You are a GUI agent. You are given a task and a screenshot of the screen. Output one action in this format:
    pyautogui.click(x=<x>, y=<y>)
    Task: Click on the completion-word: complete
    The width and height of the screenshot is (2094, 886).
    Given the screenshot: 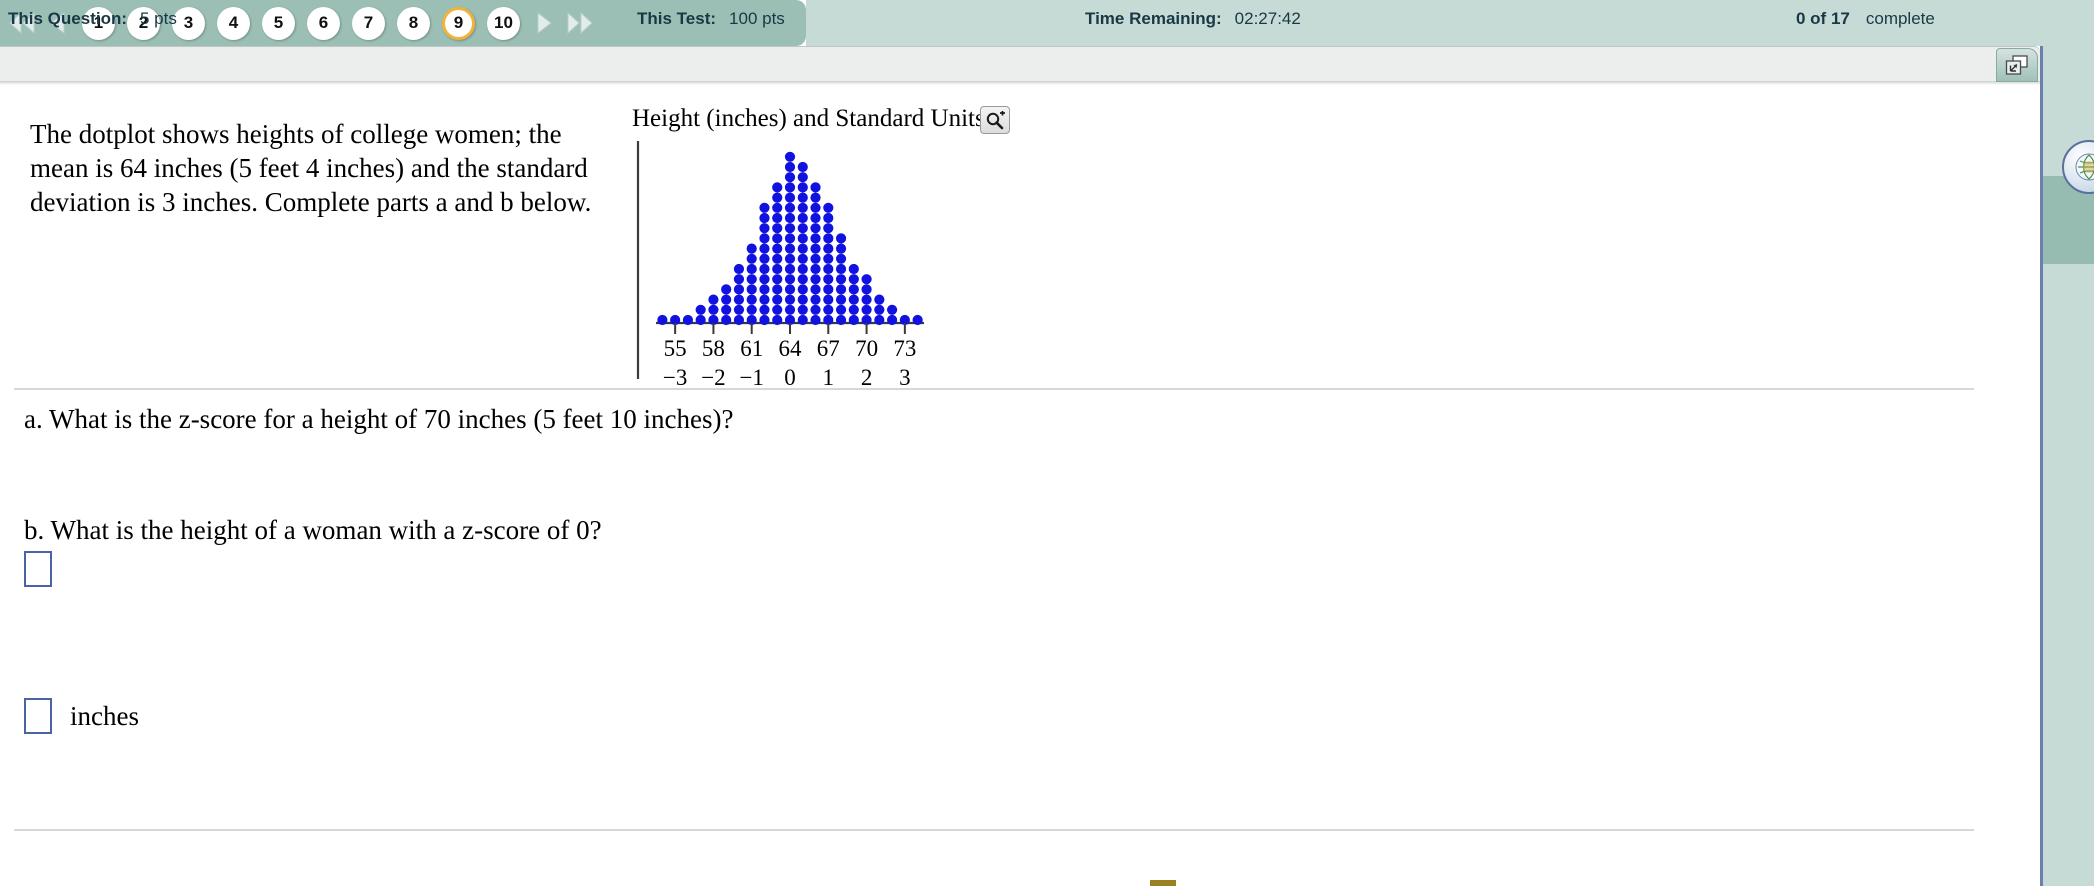 What is the action you would take?
    pyautogui.click(x=1900, y=18)
    